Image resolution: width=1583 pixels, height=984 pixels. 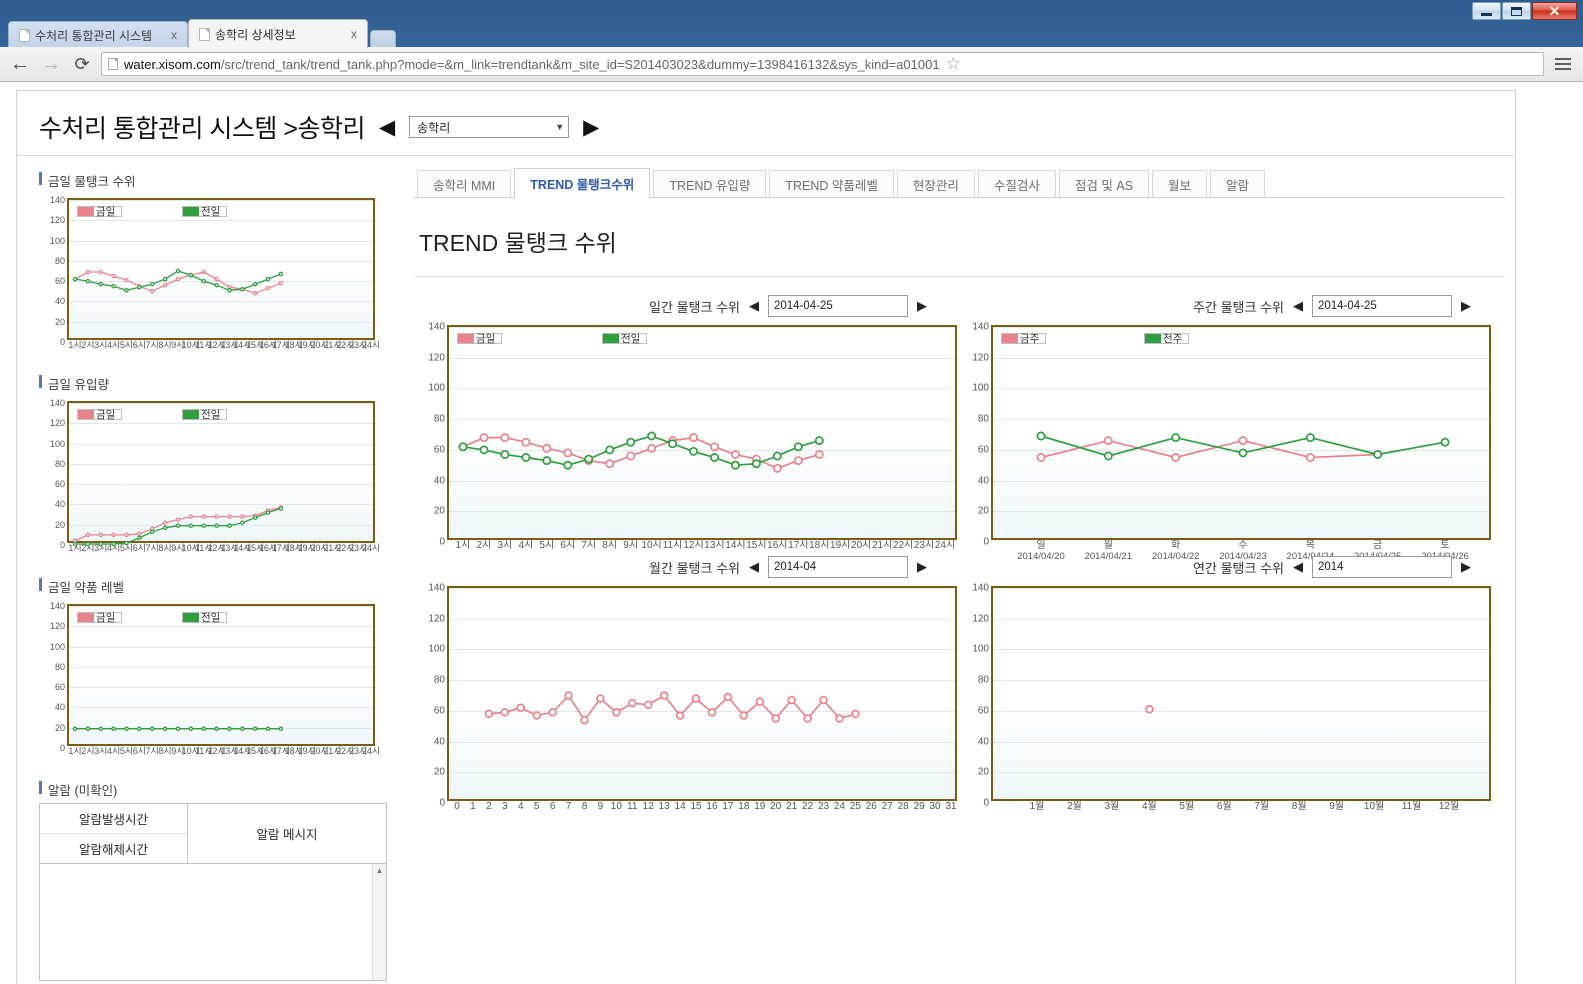 I want to click on annual-tank-level-series, so click(x=1149, y=709).